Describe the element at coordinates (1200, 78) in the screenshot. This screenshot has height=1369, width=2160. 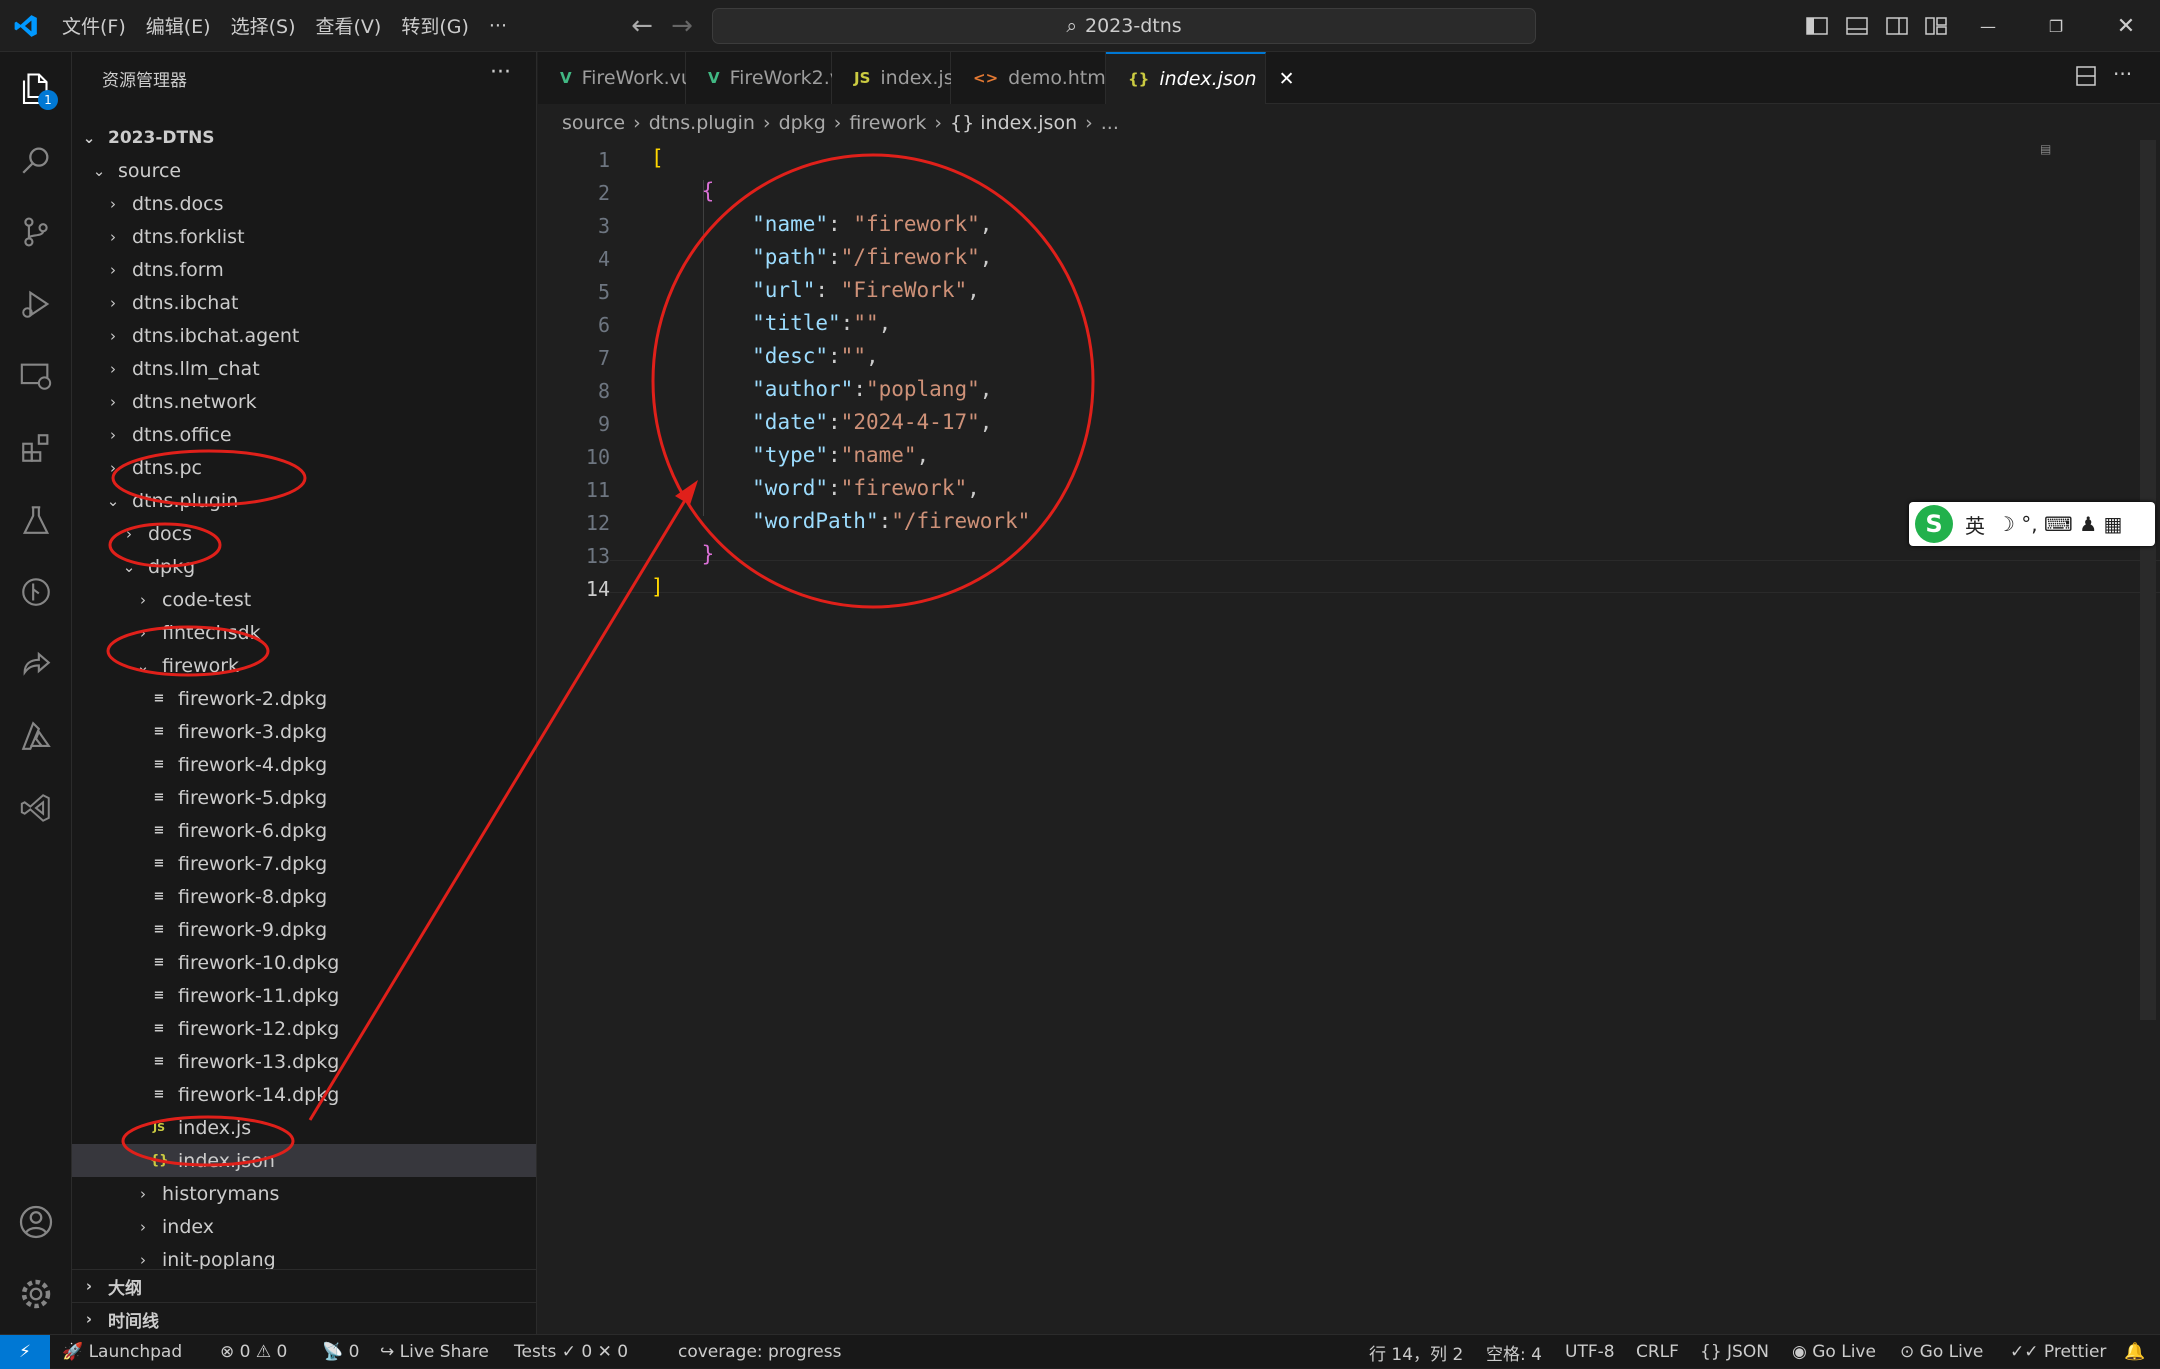
I see `tab-5: {} index.json ✕` at that location.